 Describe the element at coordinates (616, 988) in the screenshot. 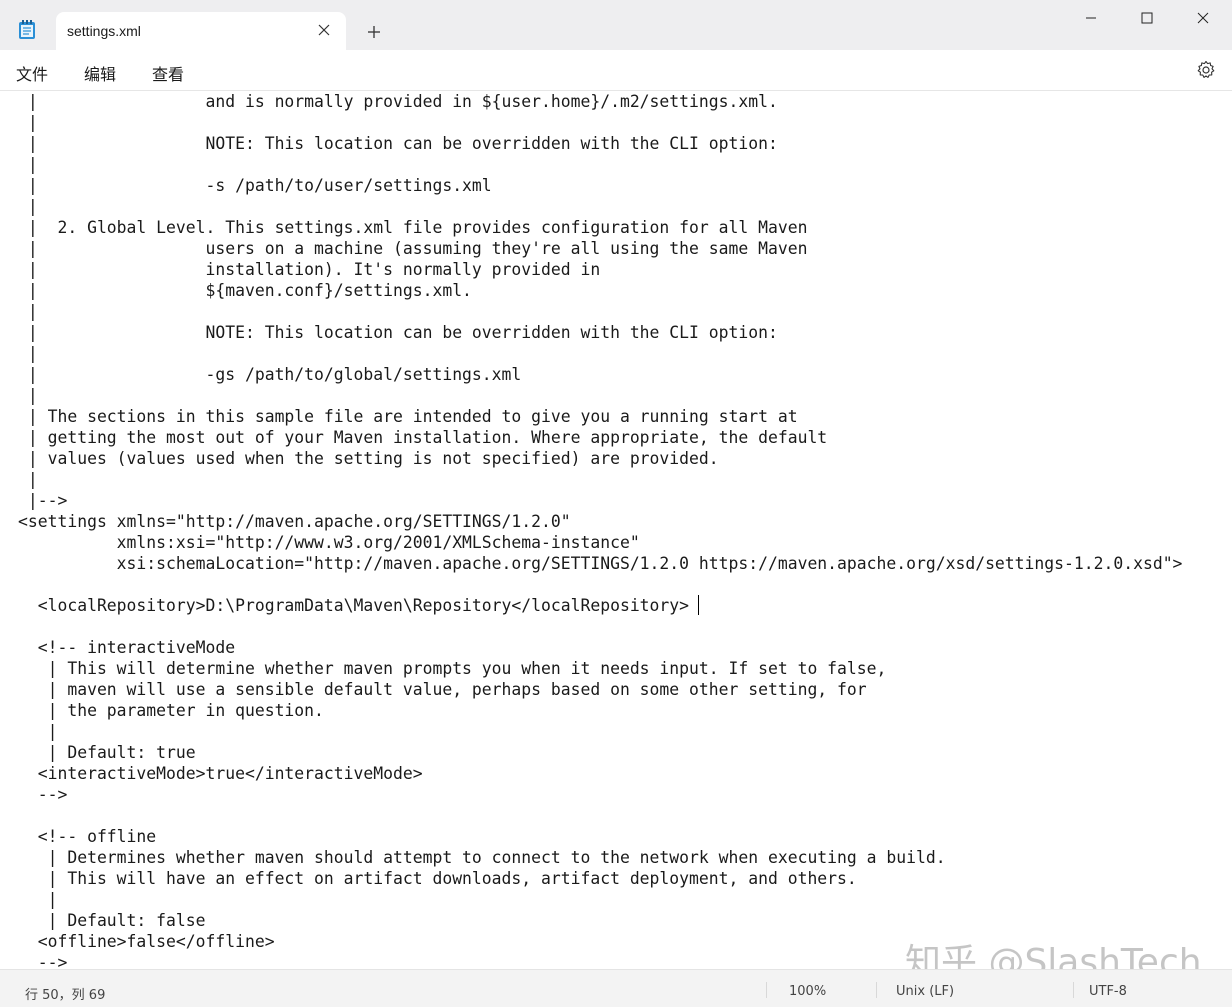

I see `status-bar: 行 50，列 69 100% Unix (LF) UTF-8` at that location.